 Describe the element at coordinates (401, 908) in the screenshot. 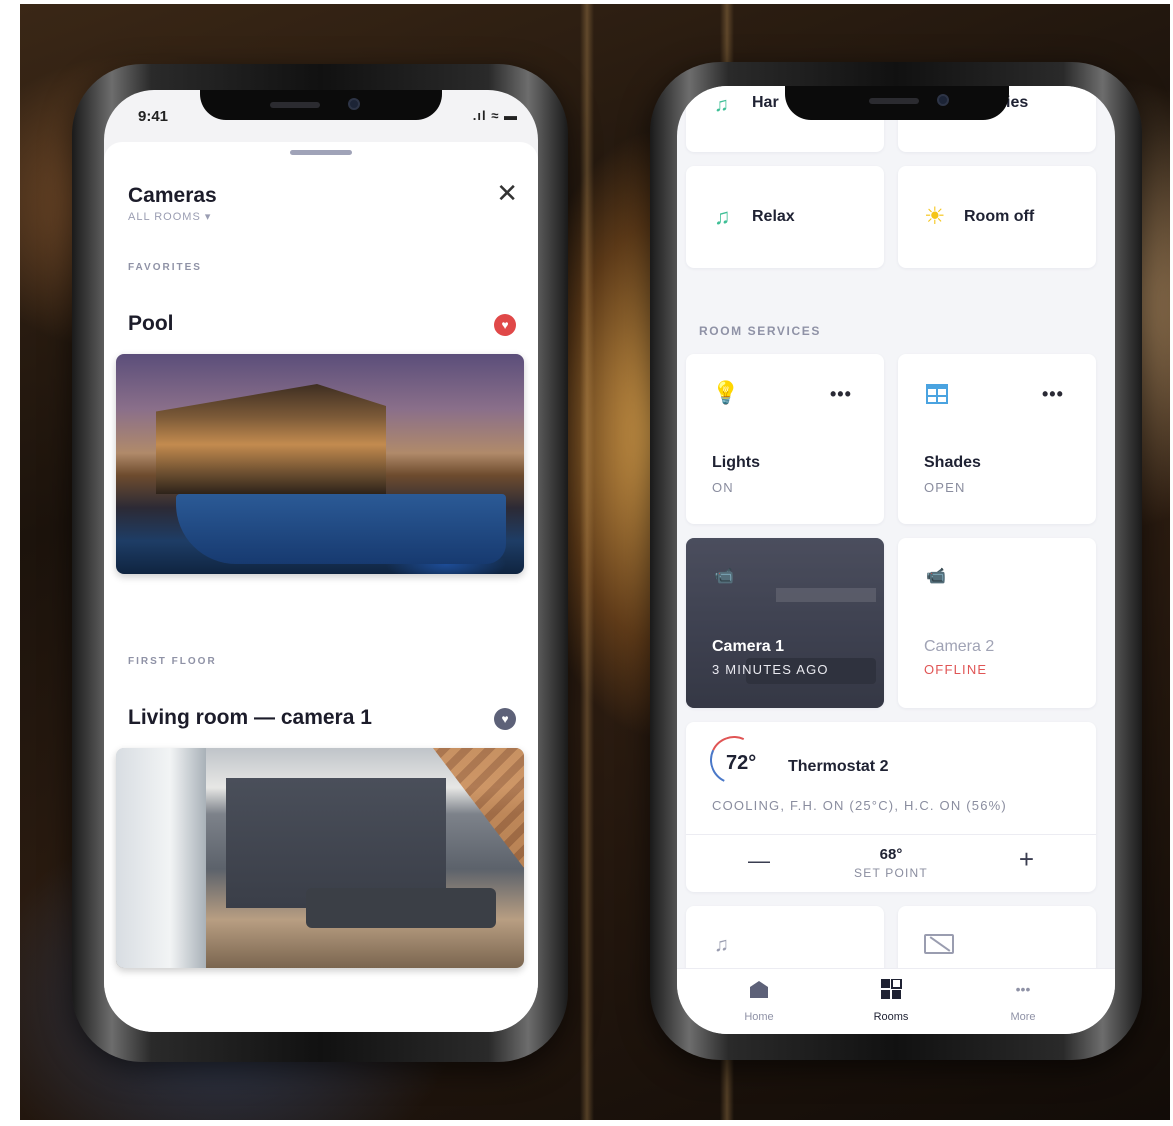

I see `living-sofa-image` at that location.